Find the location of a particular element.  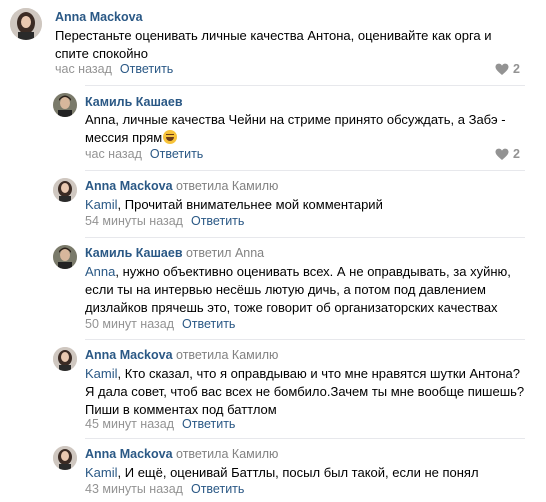

author-line: Anna Mackova is located at coordinates (99, 17).